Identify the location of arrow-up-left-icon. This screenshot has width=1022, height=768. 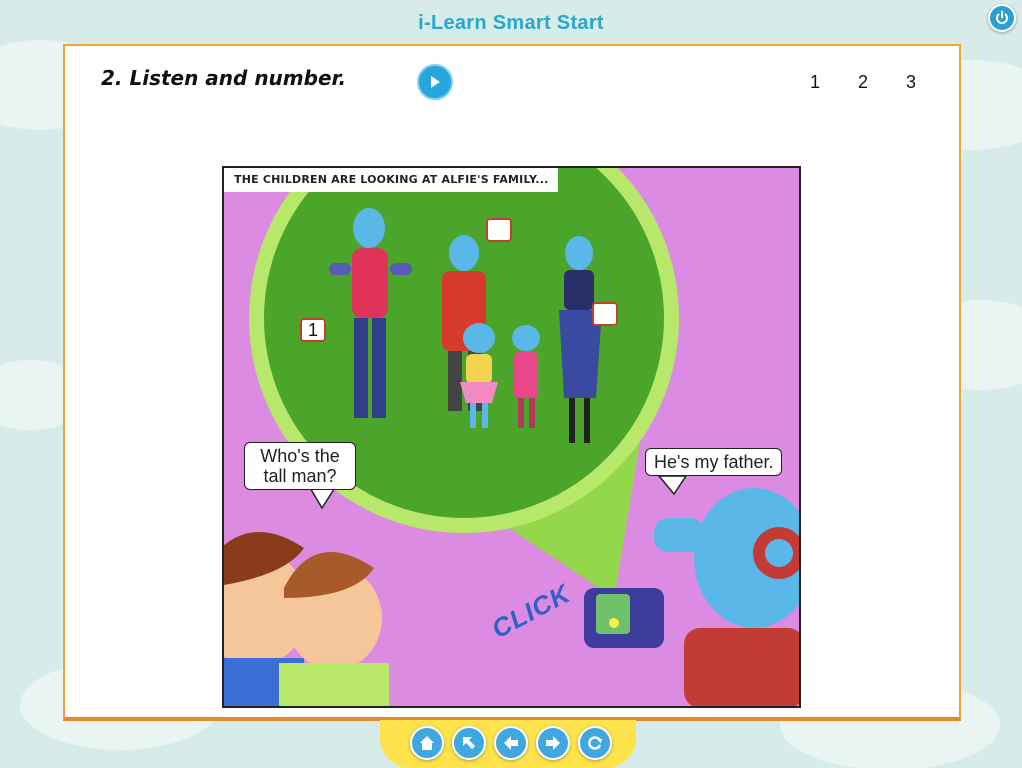
(469, 743).